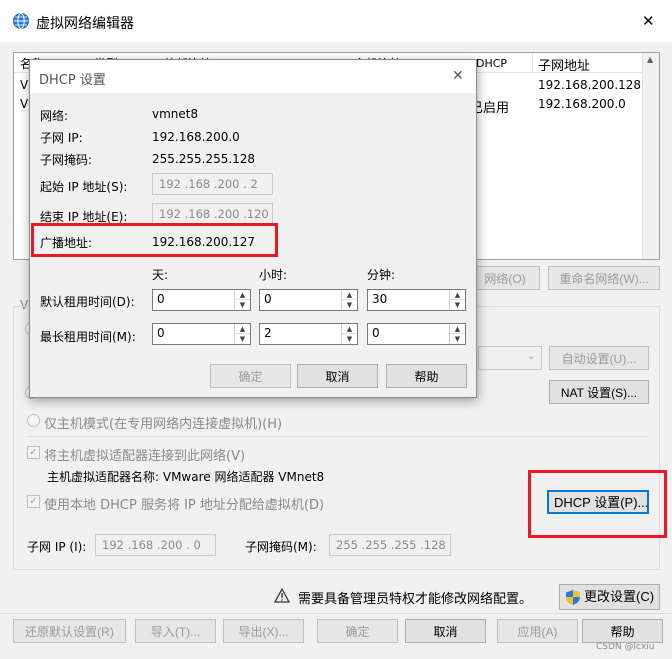 The height and width of the screenshot is (659, 672). I want to click on subnet-mask-field: 255 .255 .255 .128, so click(390, 545).